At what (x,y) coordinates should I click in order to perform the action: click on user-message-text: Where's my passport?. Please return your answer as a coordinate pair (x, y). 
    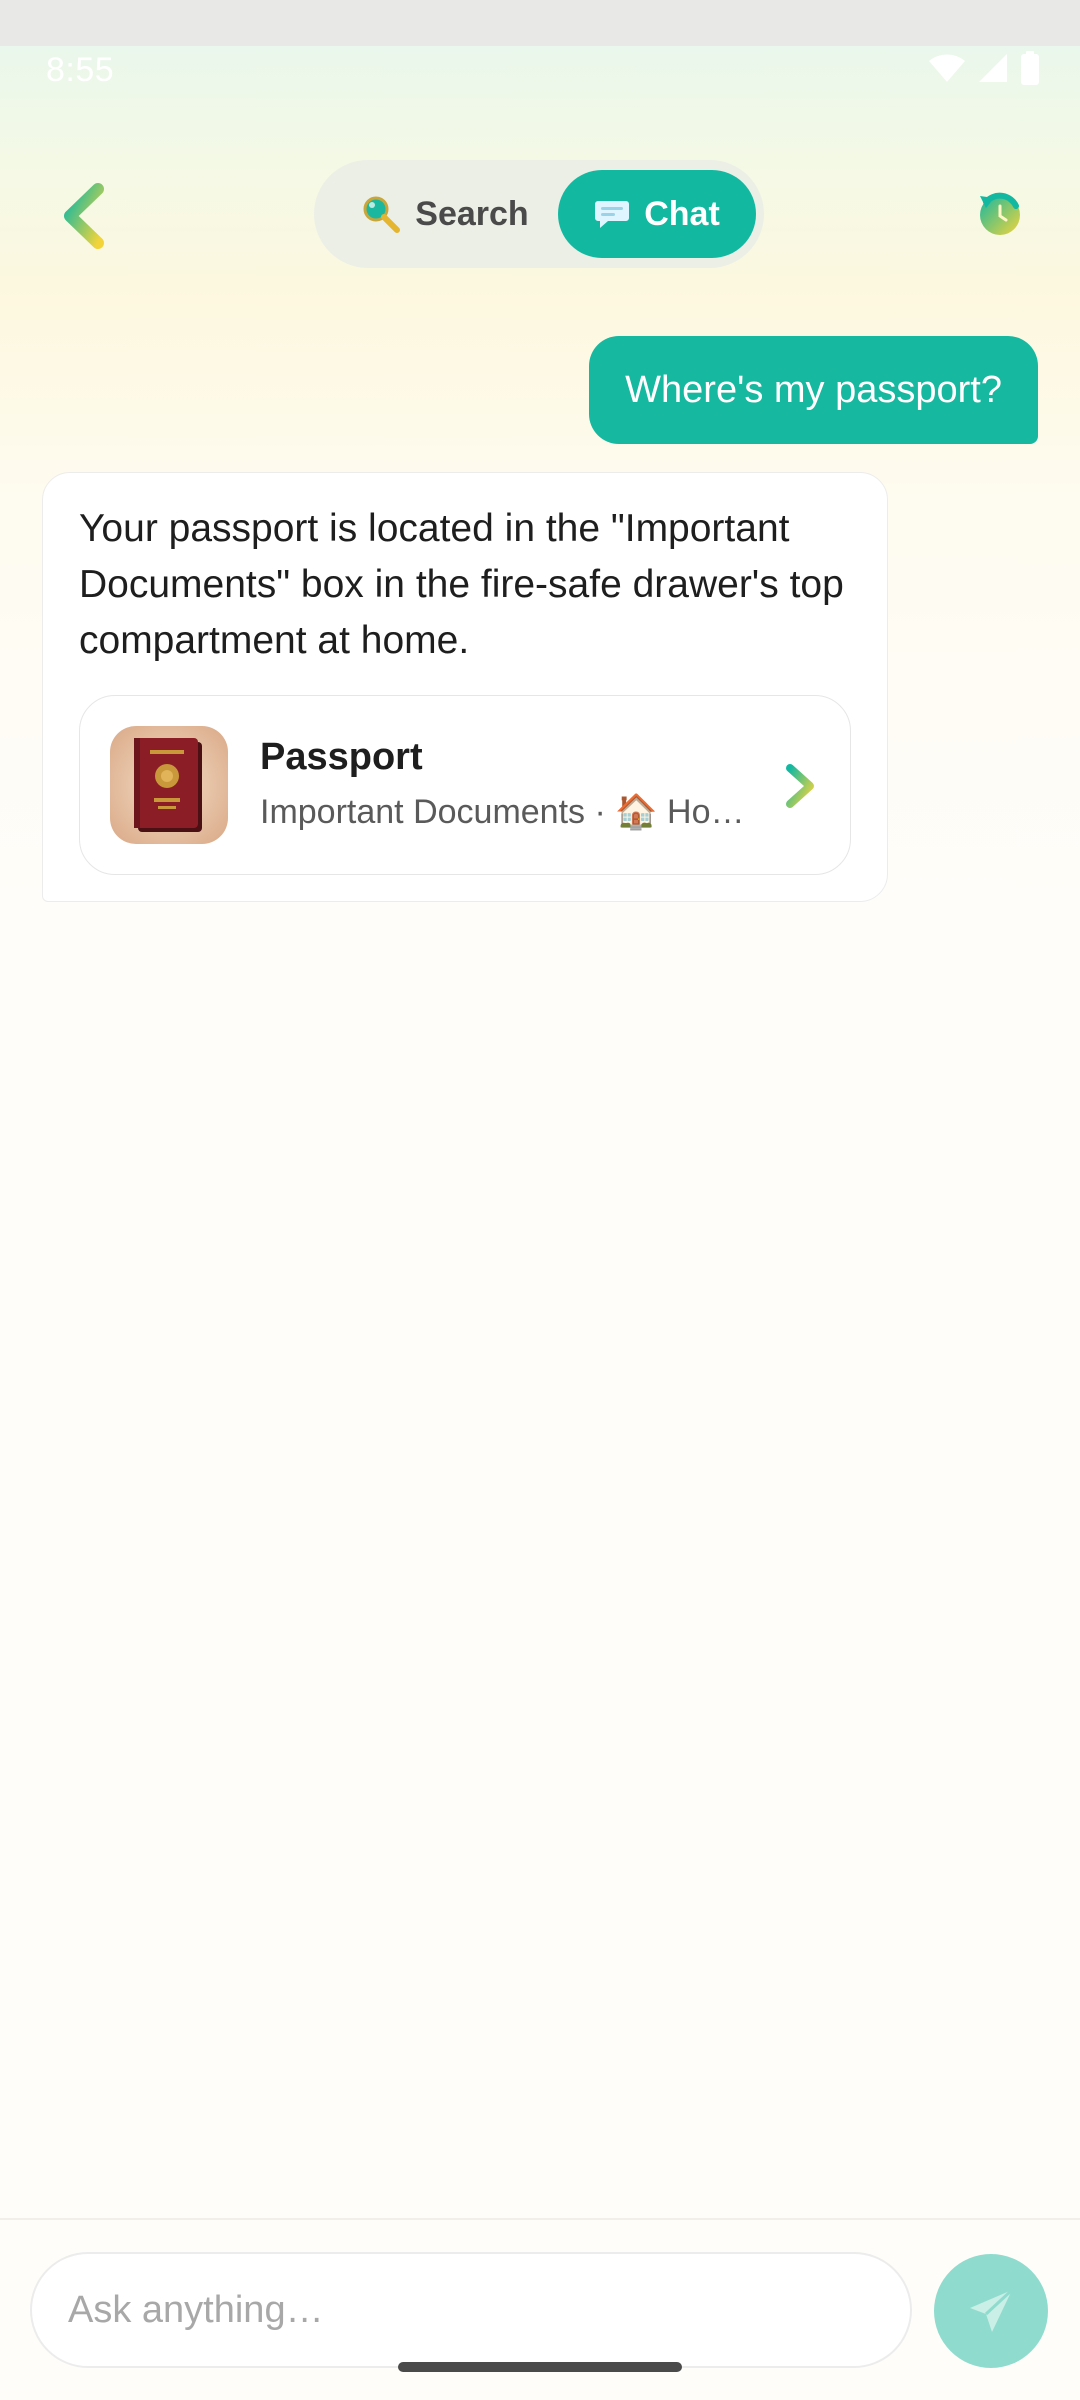
    Looking at the image, I should click on (813, 389).